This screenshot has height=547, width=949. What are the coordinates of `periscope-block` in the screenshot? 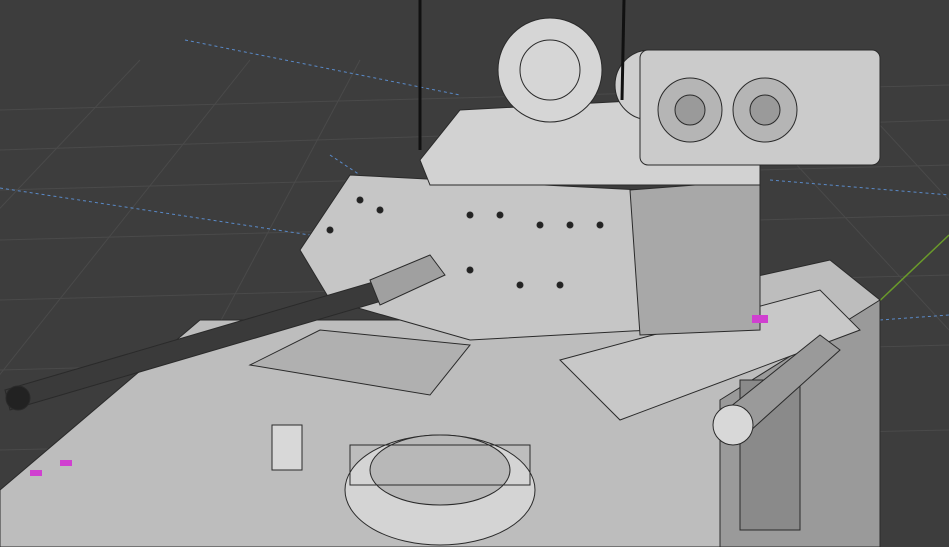 It's located at (287, 447).